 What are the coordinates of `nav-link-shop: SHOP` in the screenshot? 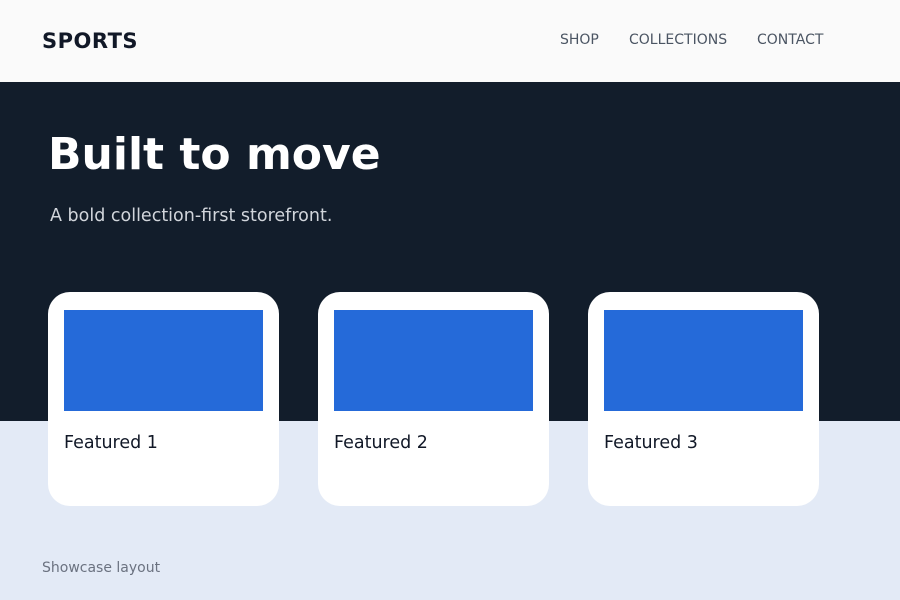 It's located at (579, 40).